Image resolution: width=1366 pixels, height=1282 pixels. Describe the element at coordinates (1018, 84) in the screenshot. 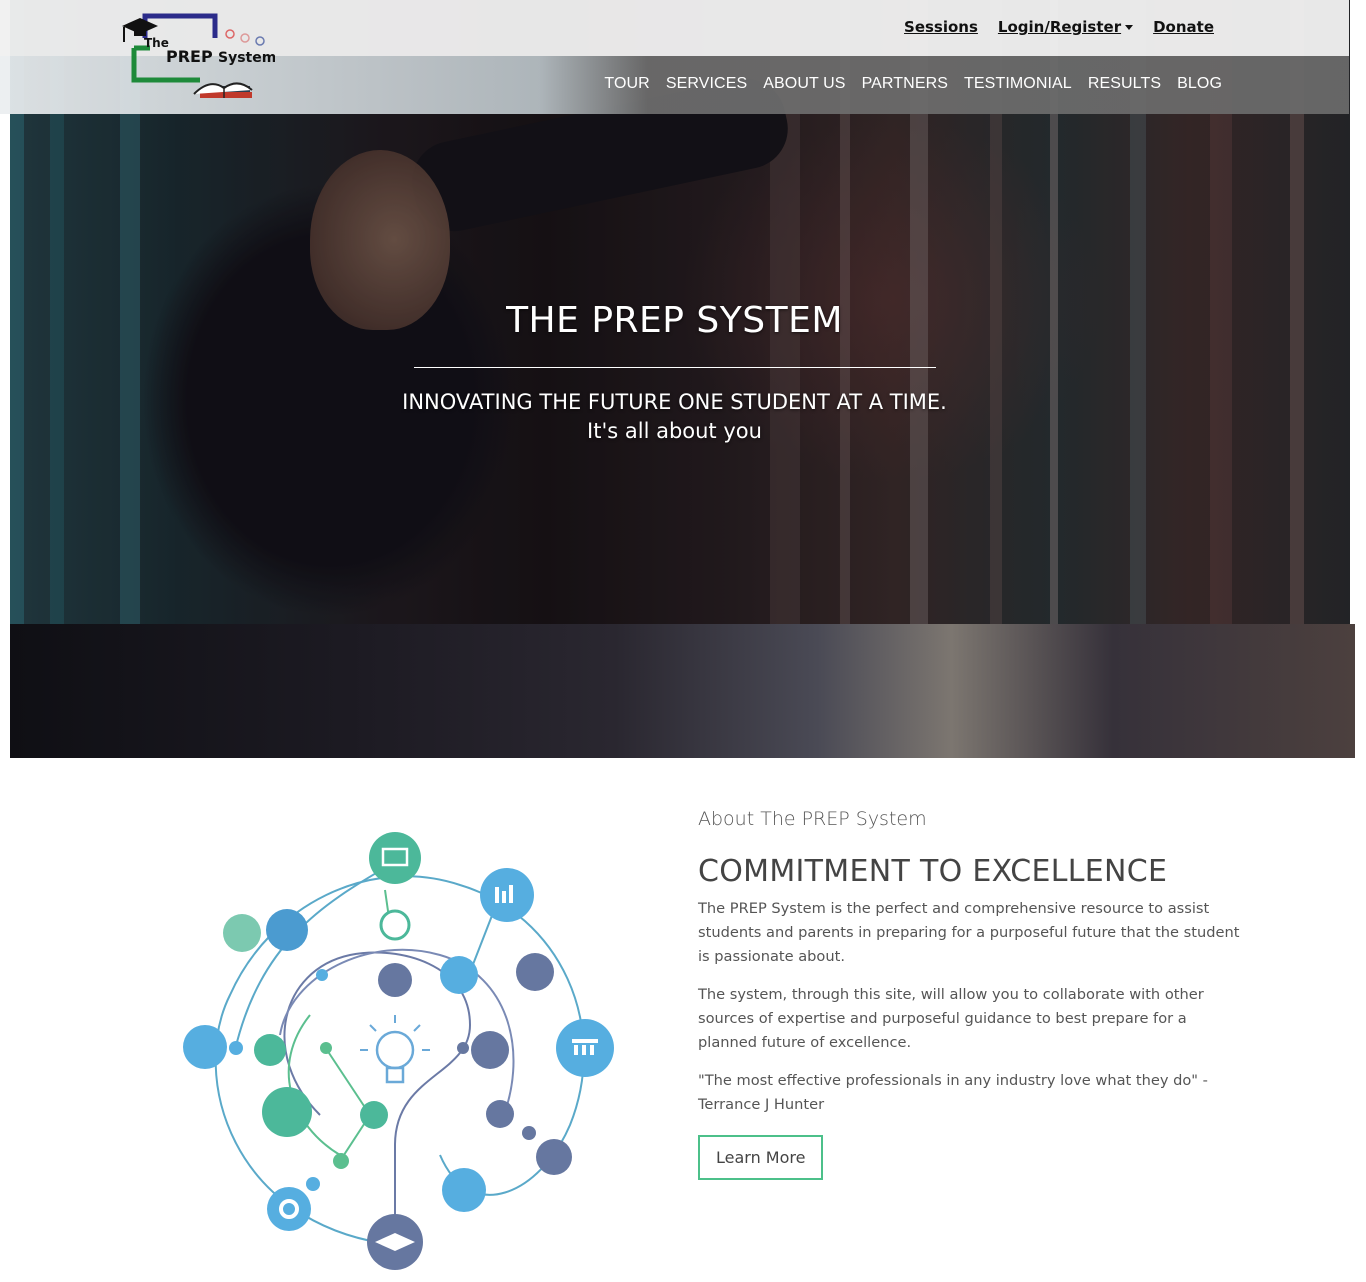

I see `nav-testimonial: TESTIMONIAL` at that location.